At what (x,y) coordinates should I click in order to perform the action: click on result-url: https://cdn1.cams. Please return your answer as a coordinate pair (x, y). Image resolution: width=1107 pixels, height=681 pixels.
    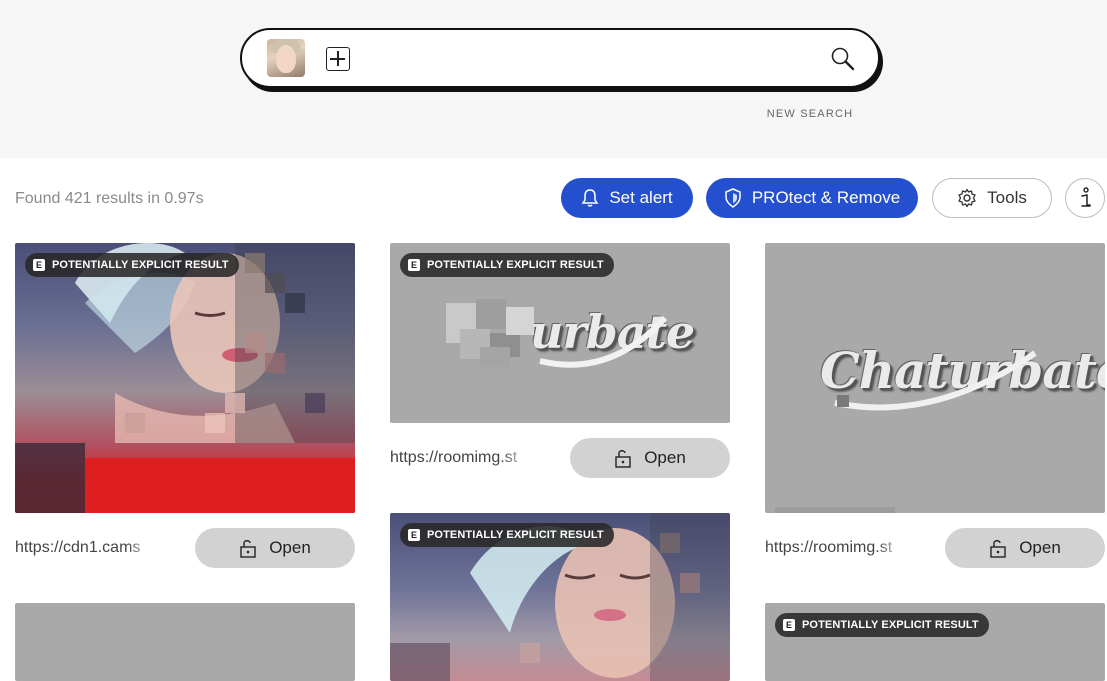
    Looking at the image, I should click on (85, 548).